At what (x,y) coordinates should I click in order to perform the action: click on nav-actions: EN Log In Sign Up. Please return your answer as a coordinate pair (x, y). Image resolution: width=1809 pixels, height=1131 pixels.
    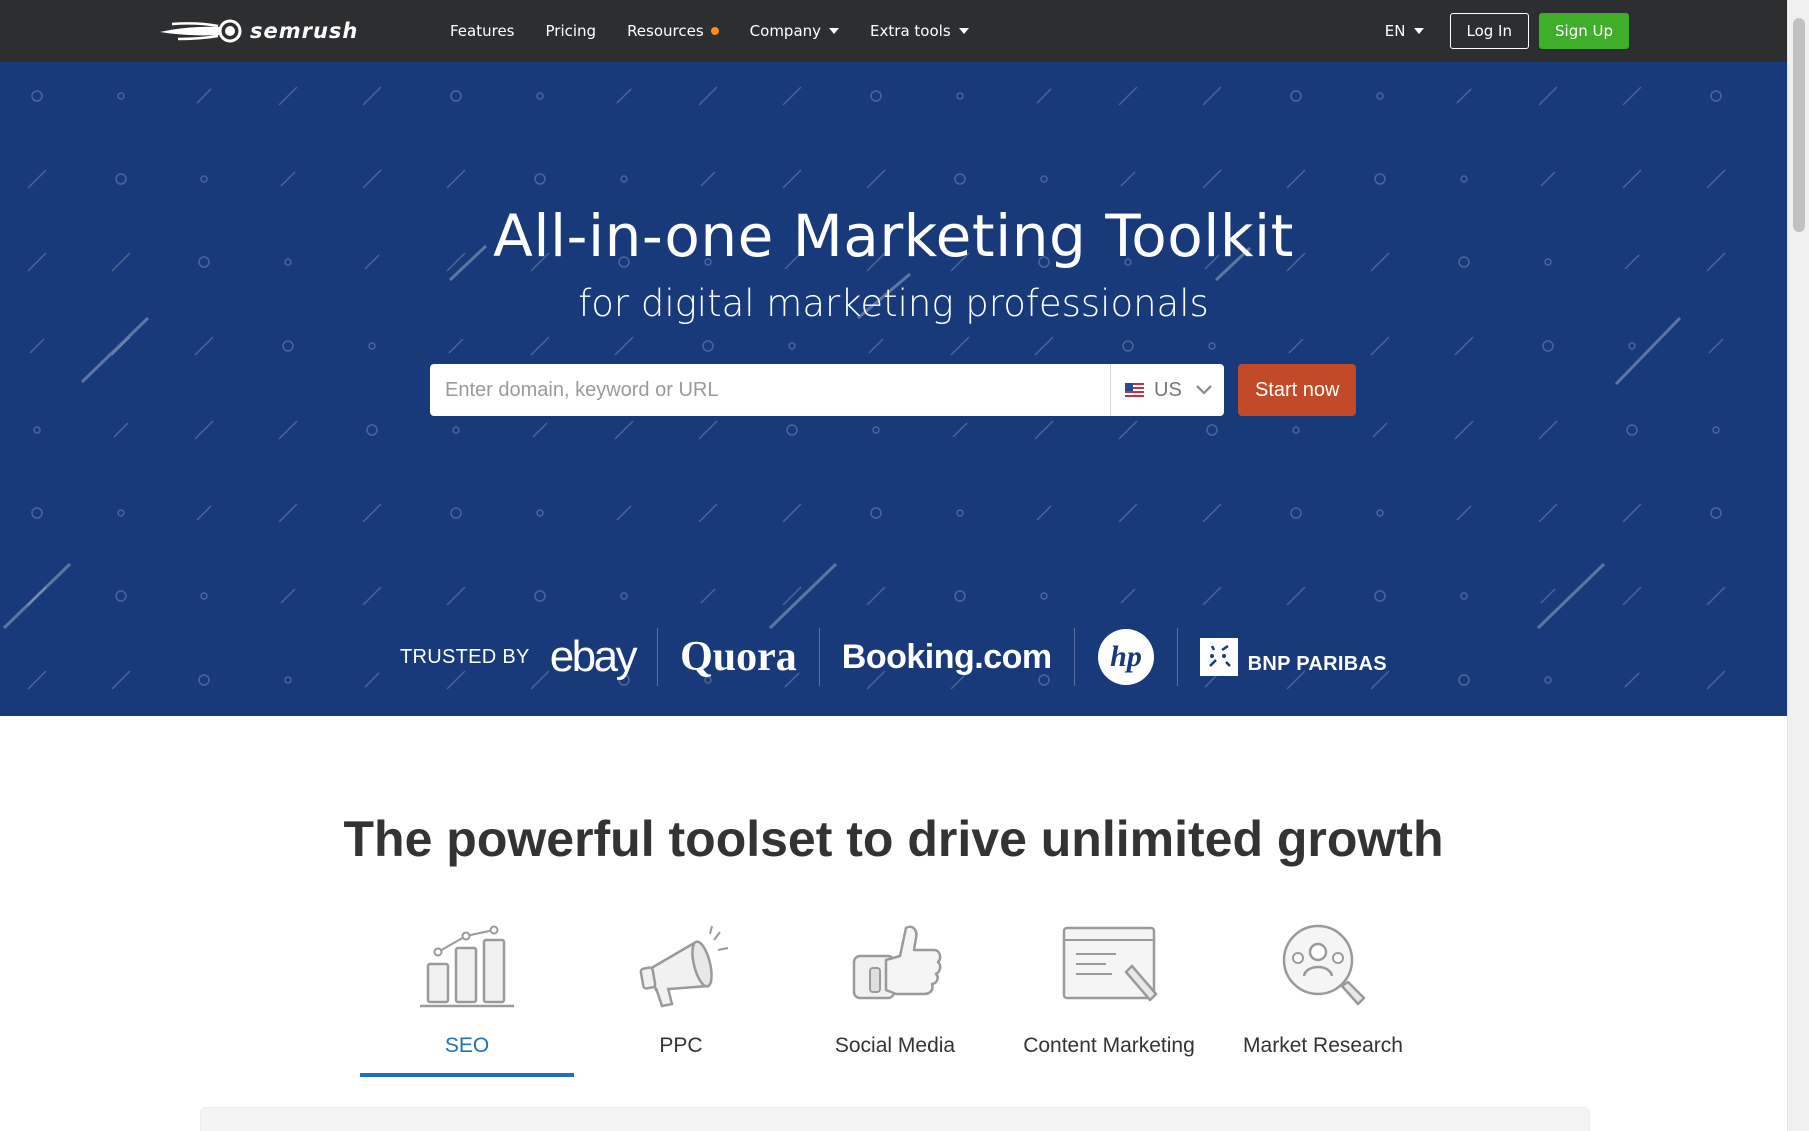
    Looking at the image, I should click on (1507, 31).